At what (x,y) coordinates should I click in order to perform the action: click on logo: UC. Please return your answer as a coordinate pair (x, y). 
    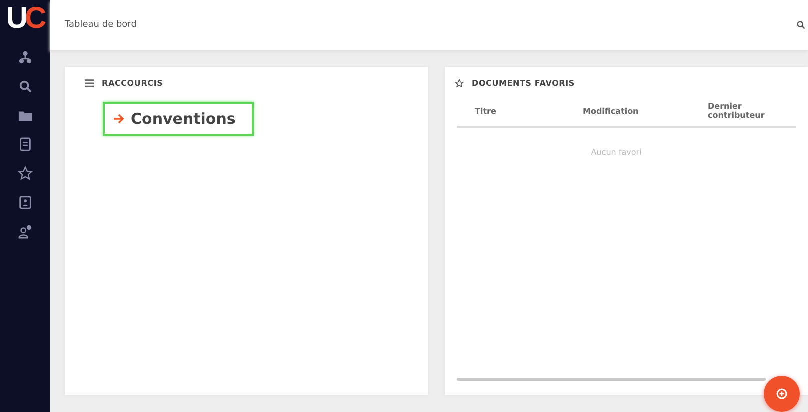
    Looking at the image, I should click on (25, 19).